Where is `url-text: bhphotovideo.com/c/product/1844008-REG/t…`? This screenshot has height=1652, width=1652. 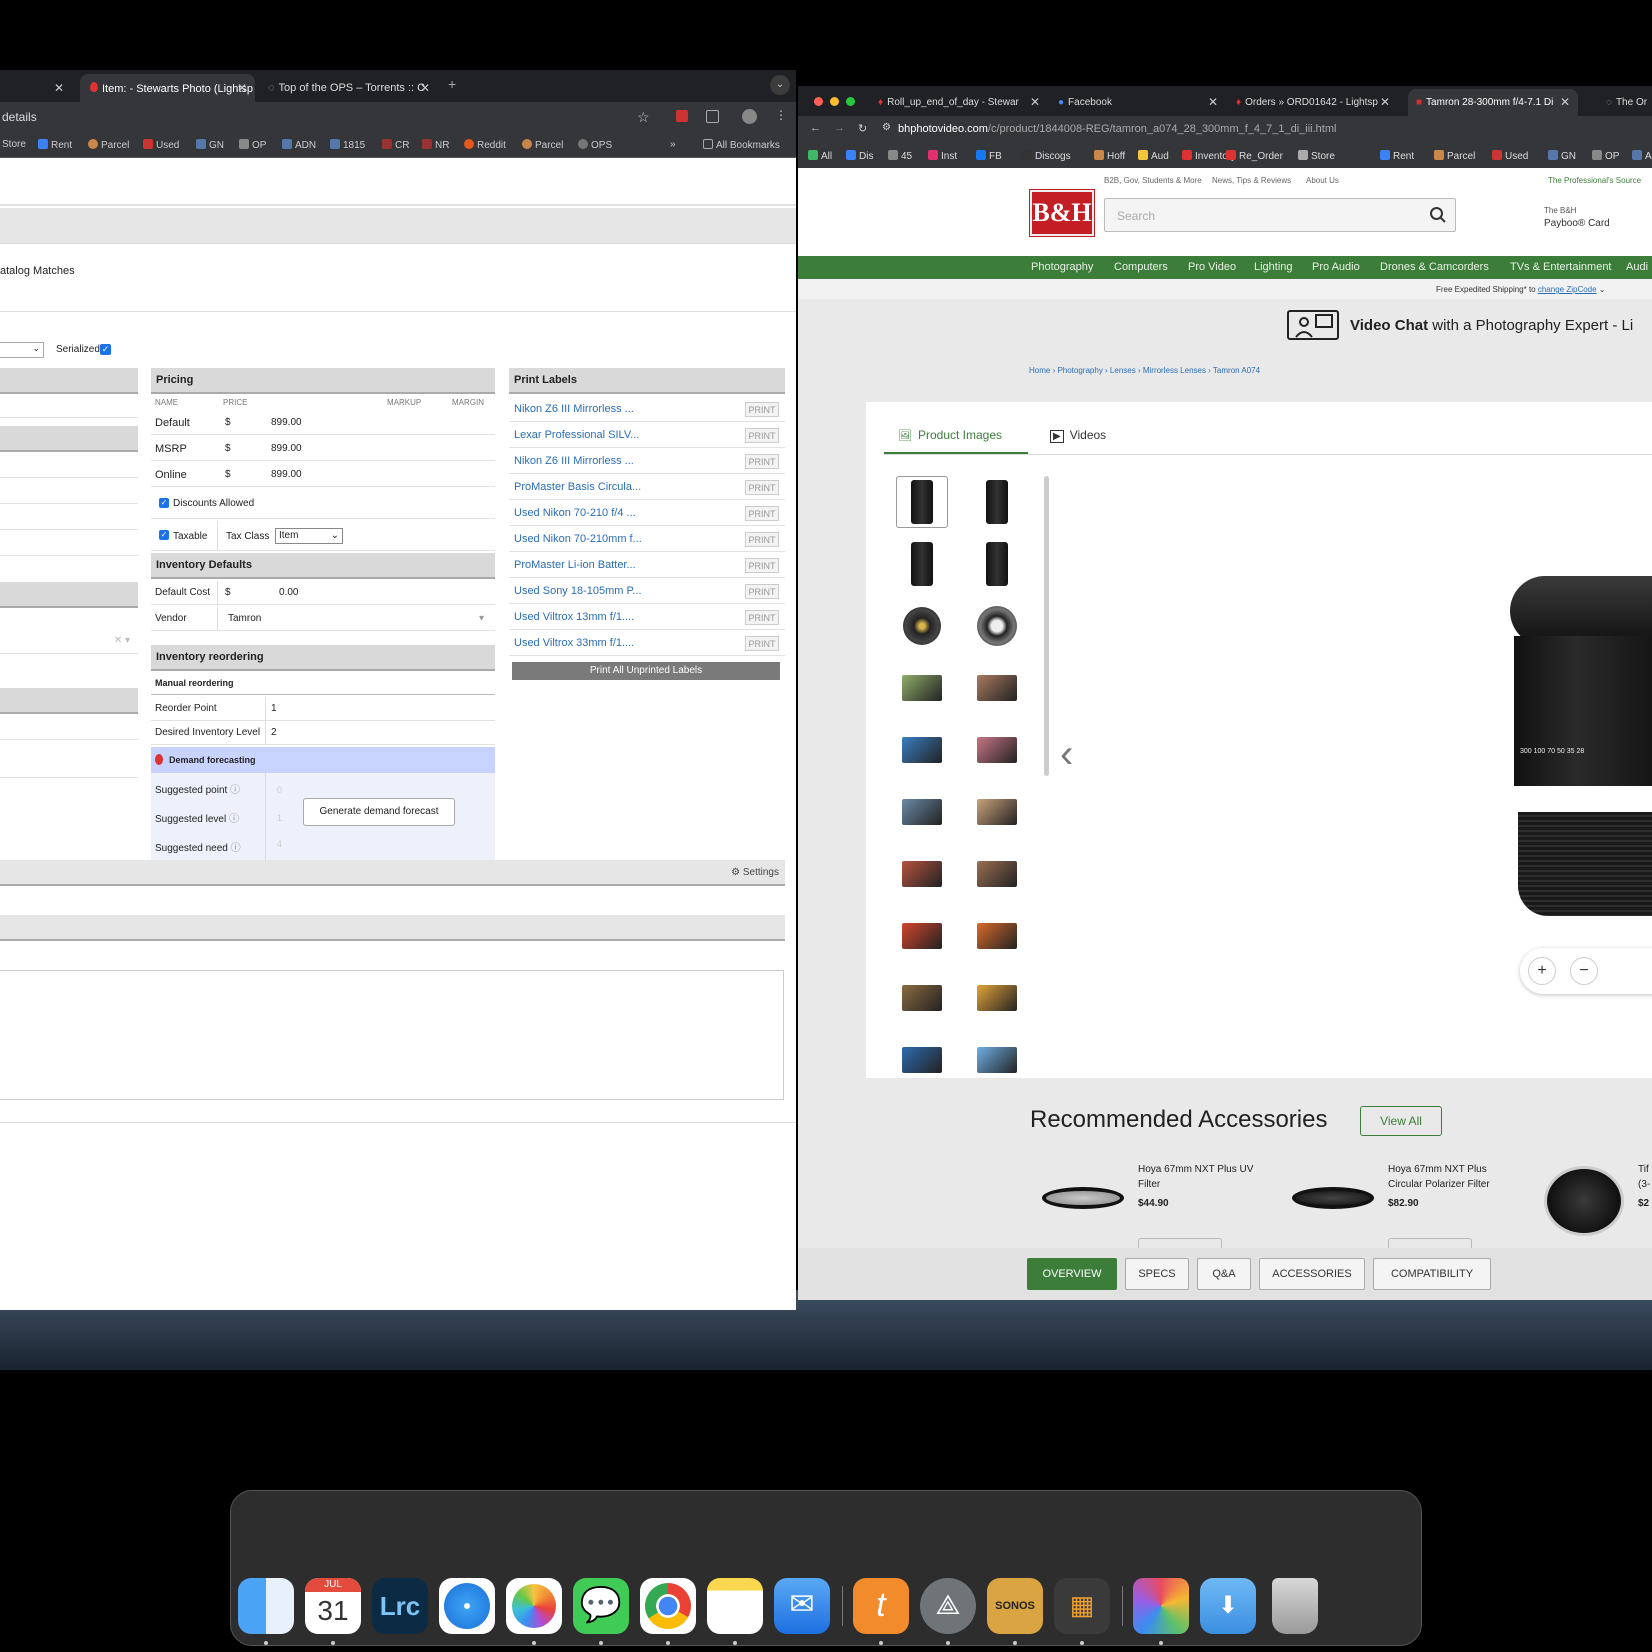 url-text: bhphotovideo.com/c/product/1844008-REG/t… is located at coordinates (1117, 129).